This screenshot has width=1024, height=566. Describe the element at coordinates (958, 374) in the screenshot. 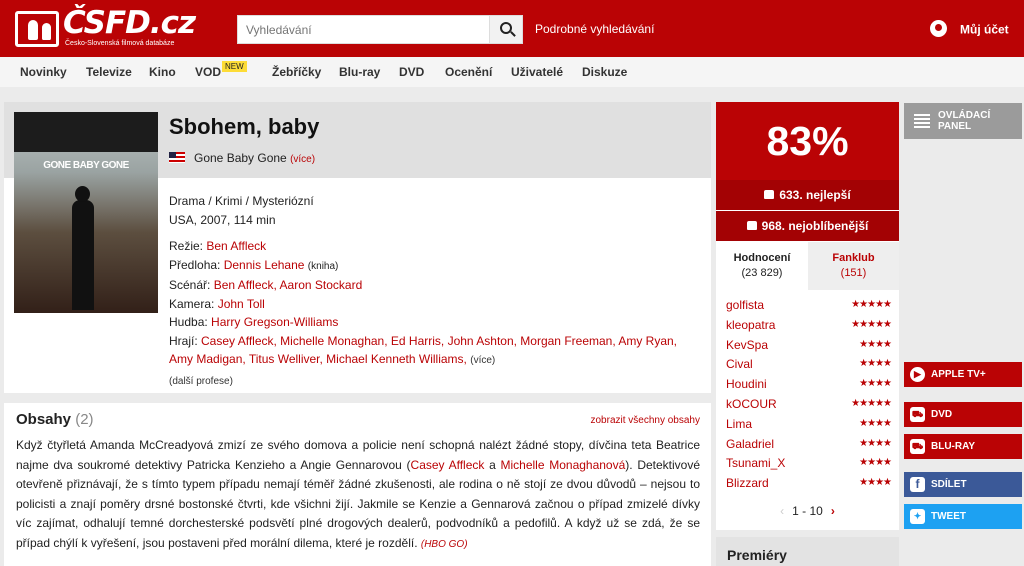

I see `apple-tv-label: APPLE TV+` at that location.